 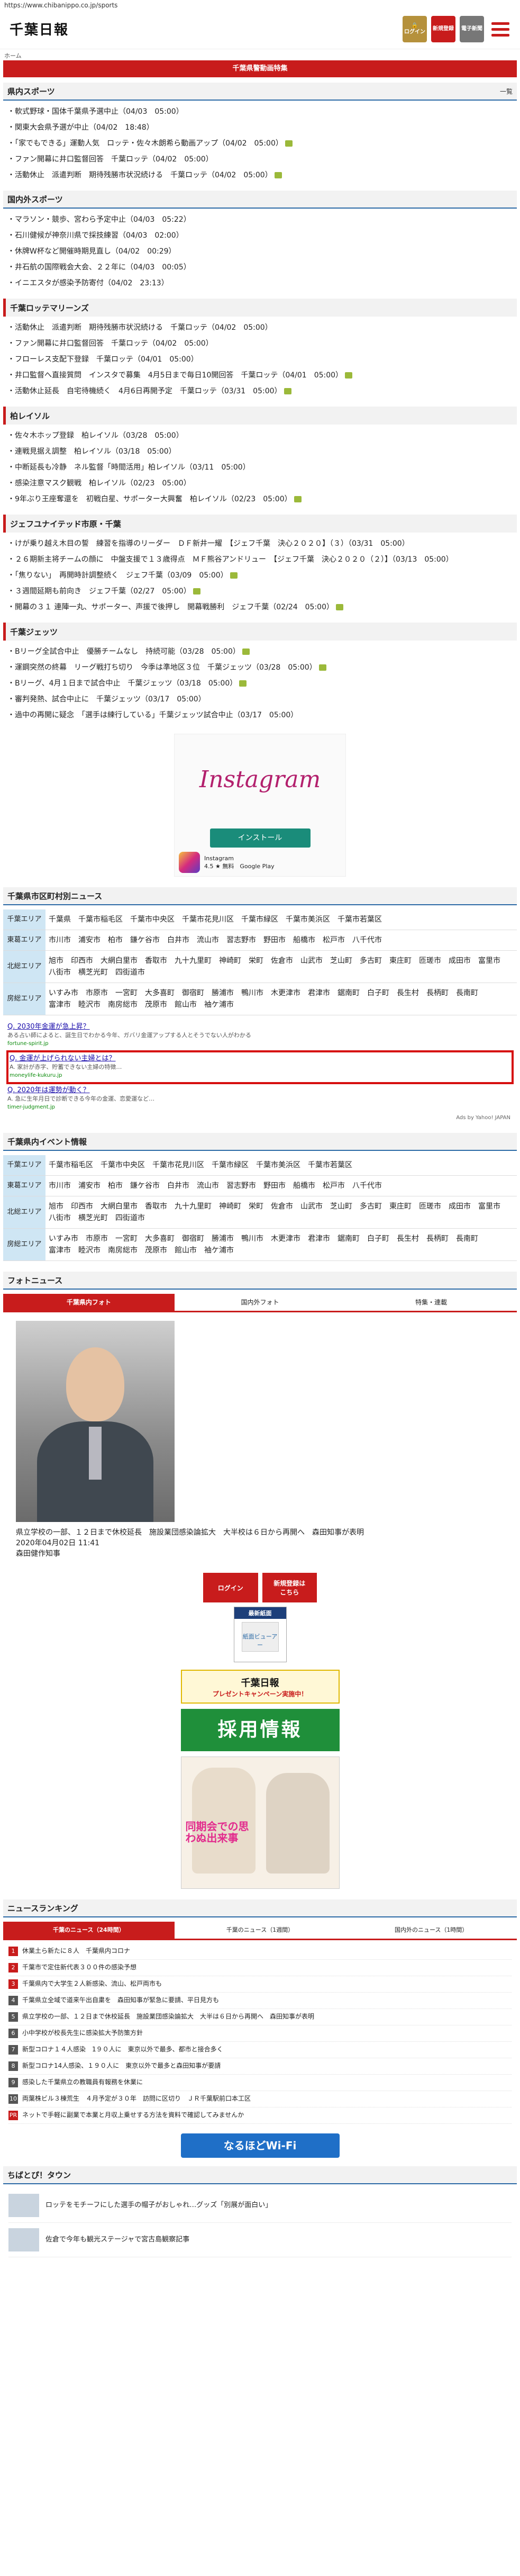 I want to click on town-link: 大多喜町, so click(x=160, y=993).